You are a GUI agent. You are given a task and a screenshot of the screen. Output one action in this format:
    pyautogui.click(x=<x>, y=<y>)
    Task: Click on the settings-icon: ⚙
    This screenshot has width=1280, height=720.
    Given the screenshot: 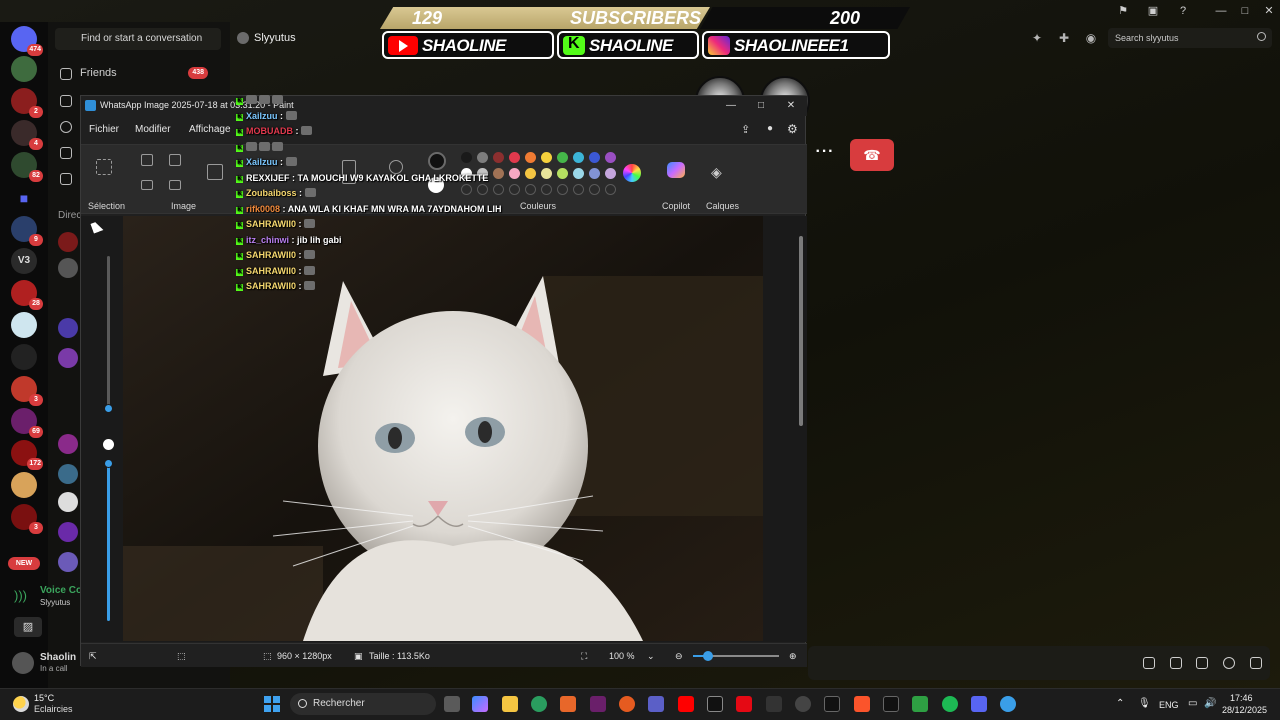 What is the action you would take?
    pyautogui.click(x=792, y=129)
    